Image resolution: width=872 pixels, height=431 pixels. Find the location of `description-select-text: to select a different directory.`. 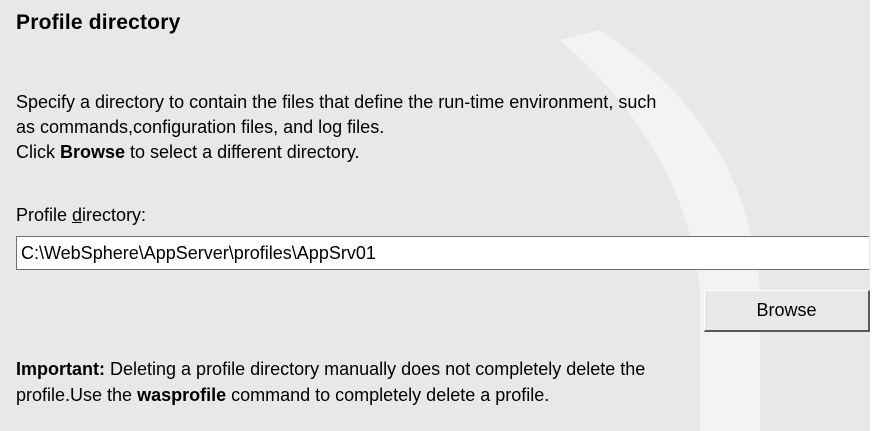

description-select-text: to select a different directory. is located at coordinates (242, 152).